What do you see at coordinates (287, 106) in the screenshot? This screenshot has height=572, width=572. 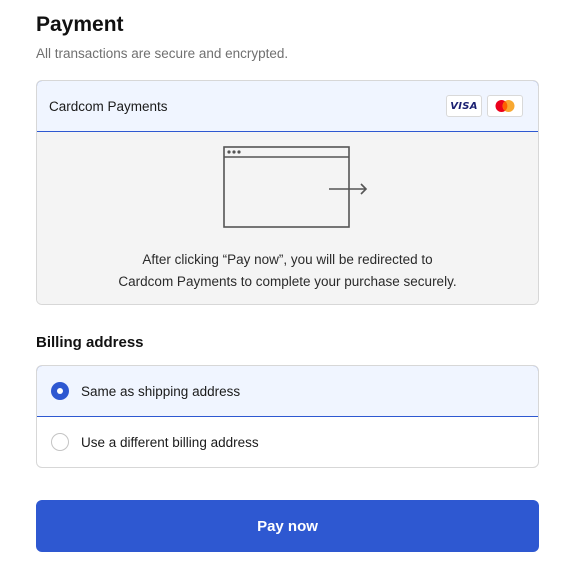 I see `payment-method-cardcom: Cardcom Payments VISA` at bounding box center [287, 106].